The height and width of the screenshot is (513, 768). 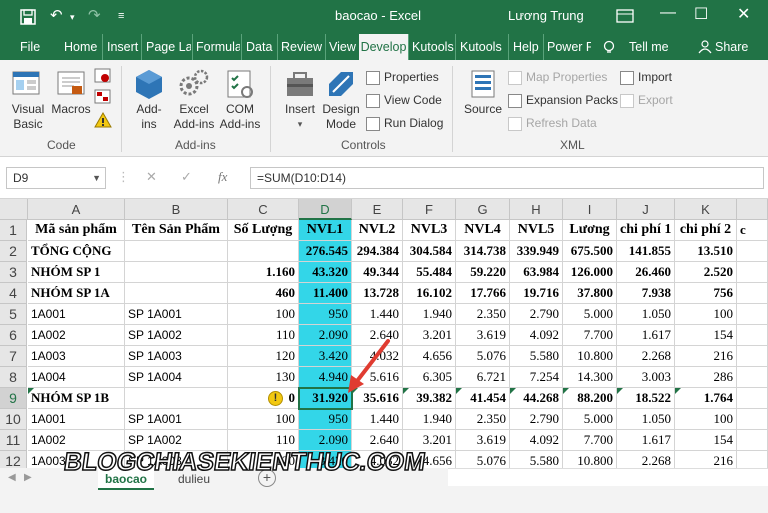 What do you see at coordinates (706, 251) in the screenshot?
I see `cell-k2: 13.510` at bounding box center [706, 251].